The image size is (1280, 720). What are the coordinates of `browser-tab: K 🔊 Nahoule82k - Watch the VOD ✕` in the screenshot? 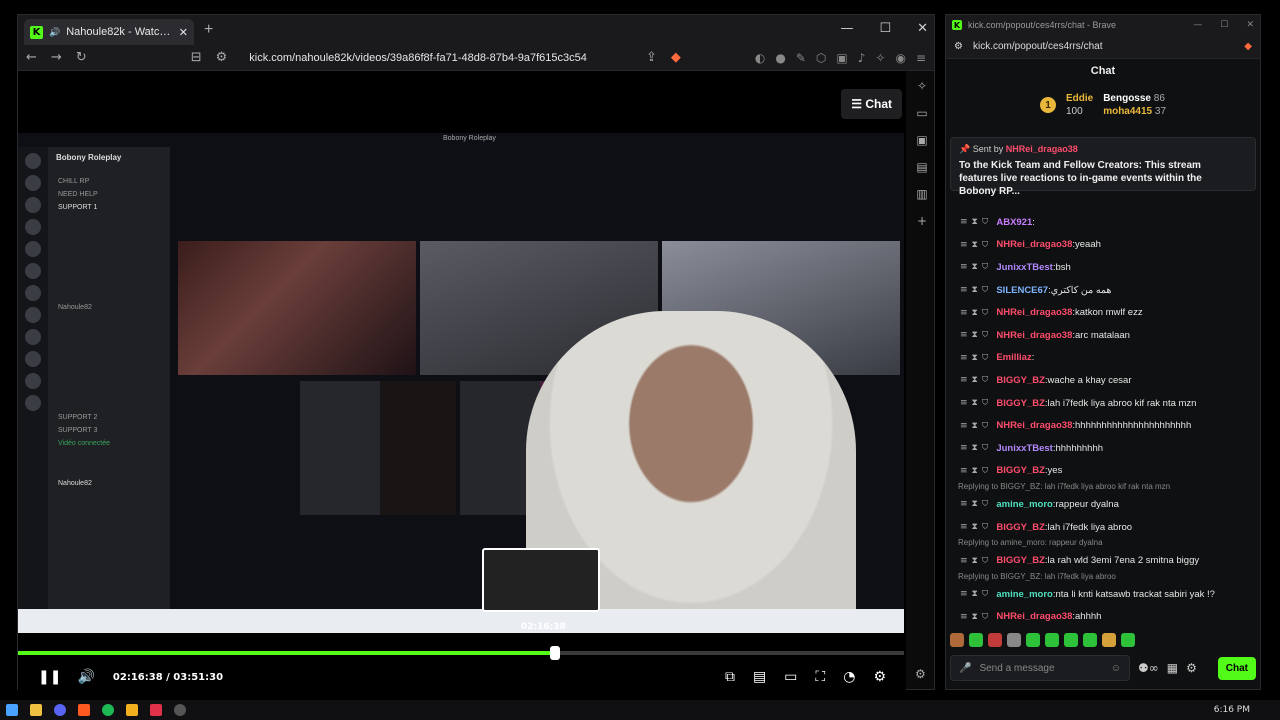 It's located at (109, 32).